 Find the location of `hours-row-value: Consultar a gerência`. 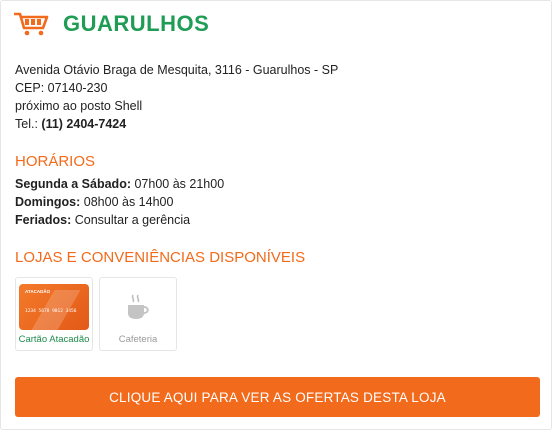

hours-row-value: Consultar a gerência is located at coordinates (132, 220).